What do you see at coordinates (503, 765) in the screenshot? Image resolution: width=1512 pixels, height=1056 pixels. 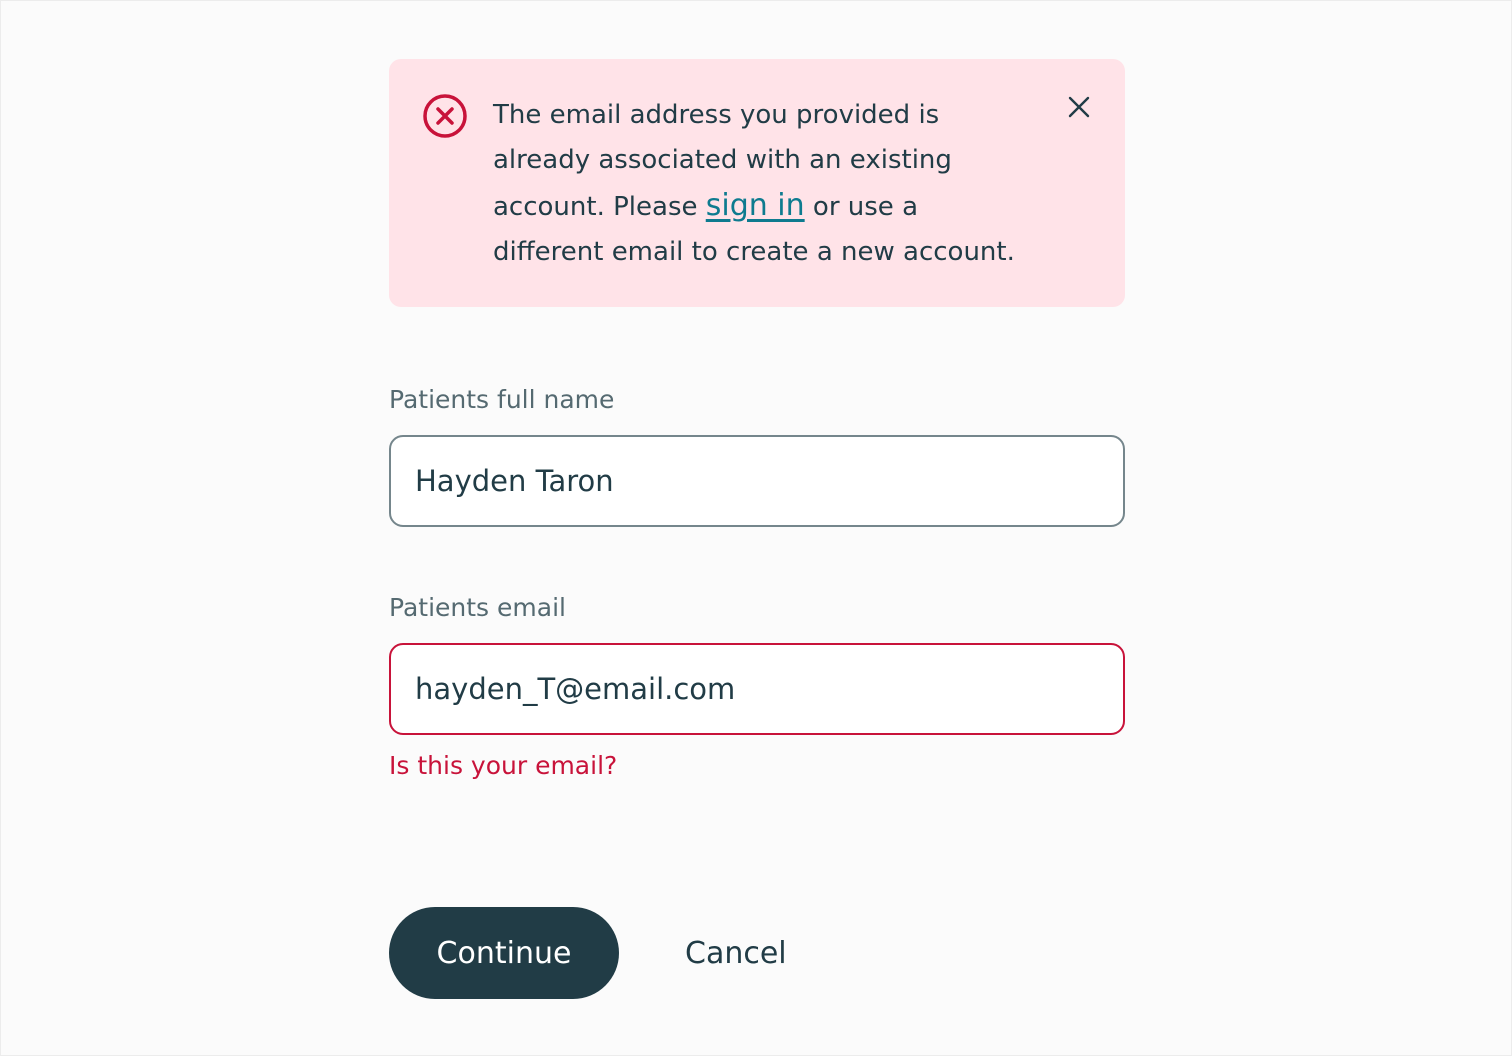 I see `email-error-message: Is this your email?` at bounding box center [503, 765].